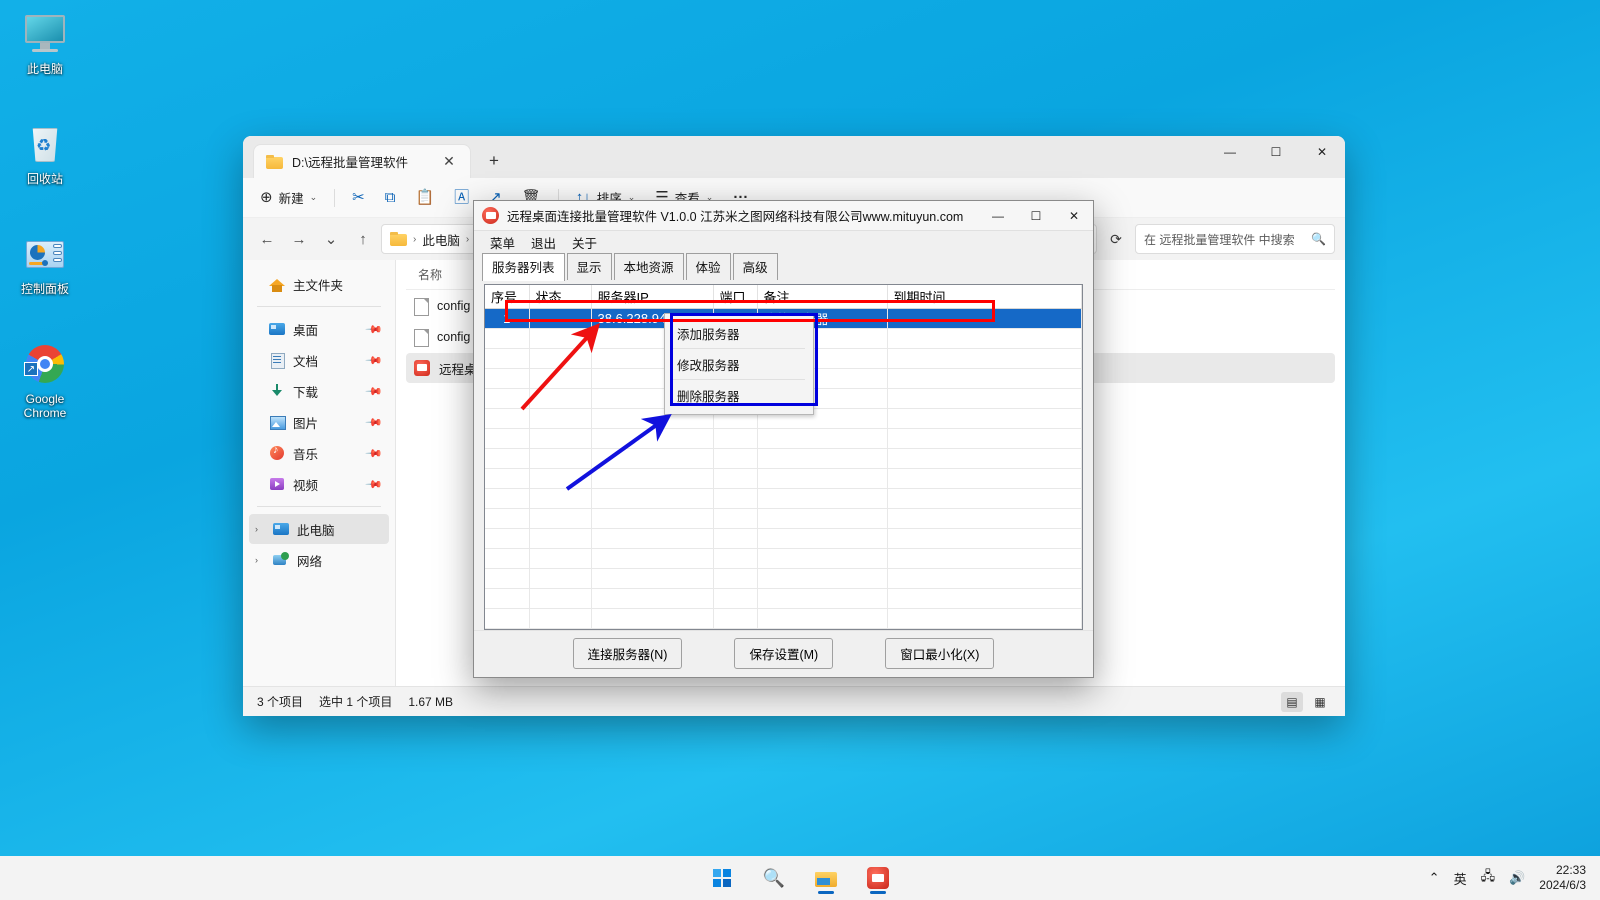 The height and width of the screenshot is (900, 1600). Describe the element at coordinates (502, 242) in the screenshot. I see `menu-item-menu: 菜单` at that location.